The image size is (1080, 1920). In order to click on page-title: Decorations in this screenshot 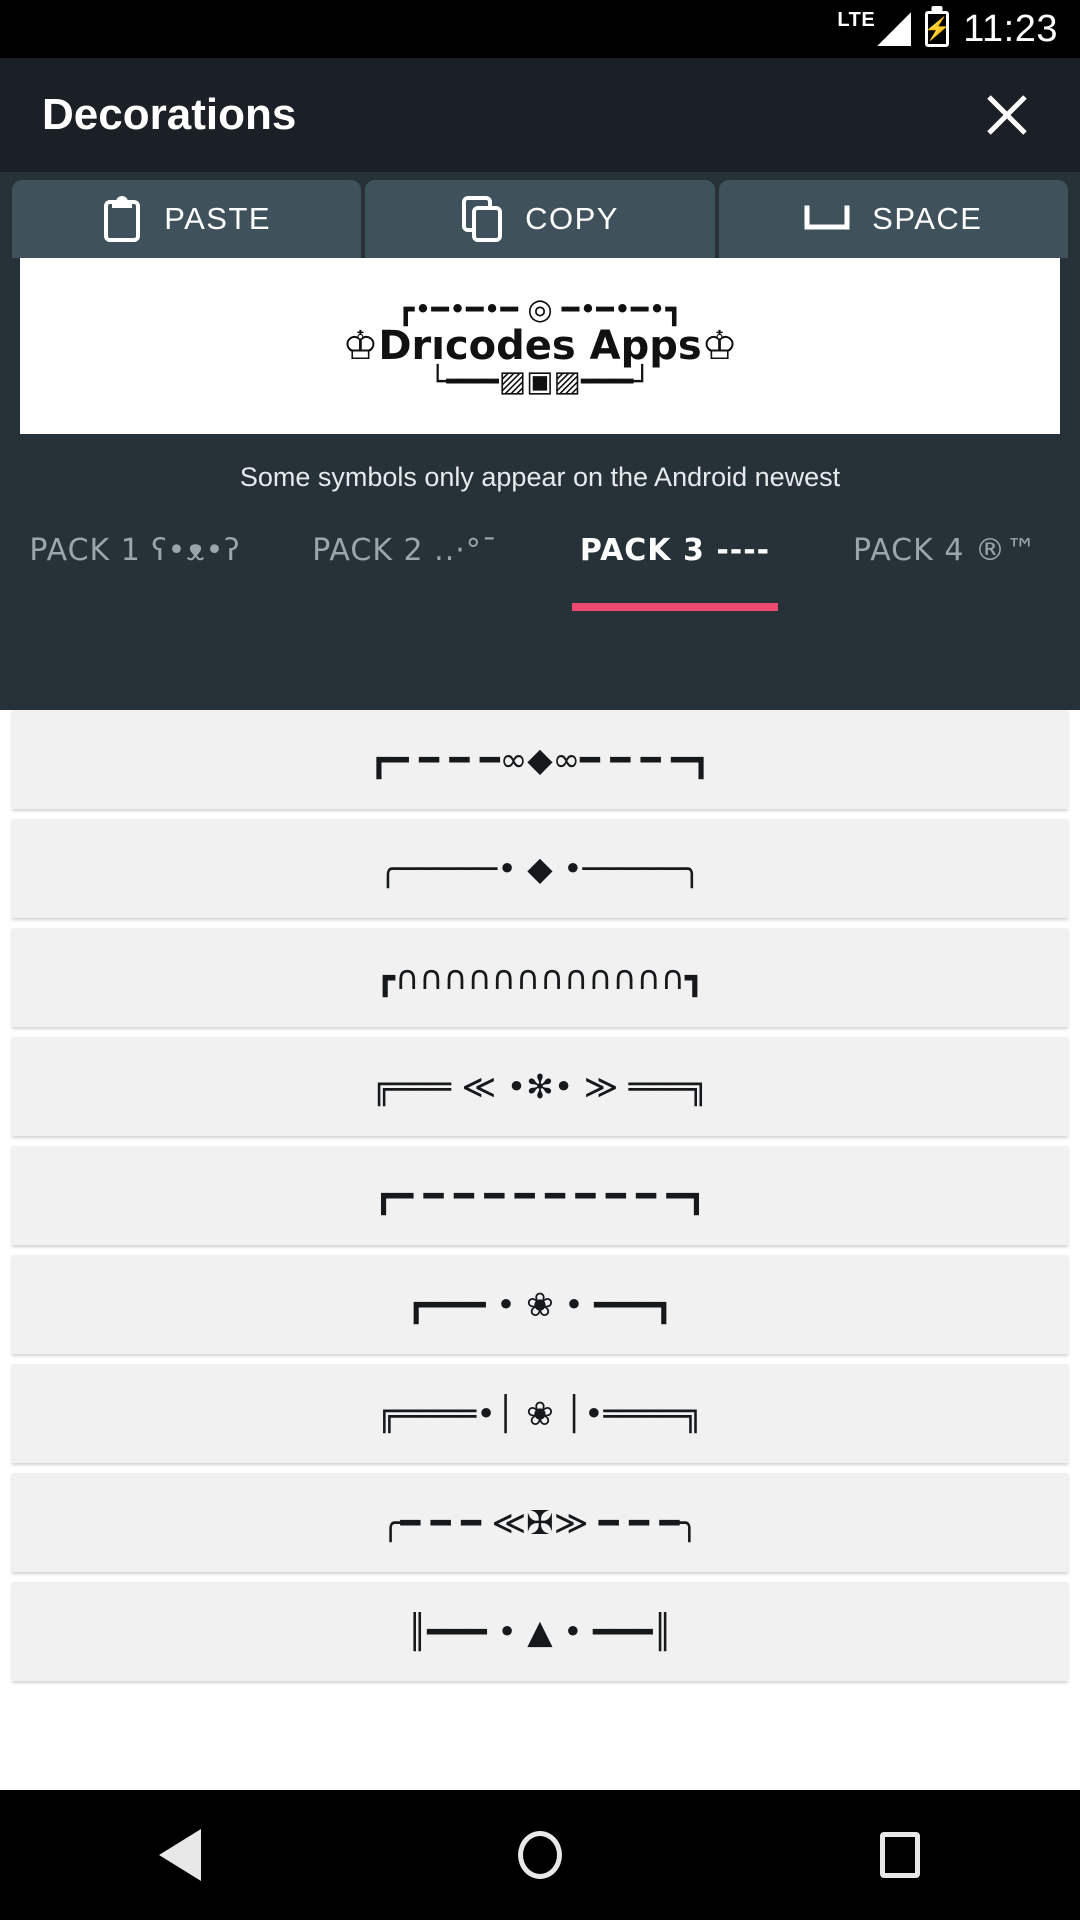, I will do `click(169, 114)`.